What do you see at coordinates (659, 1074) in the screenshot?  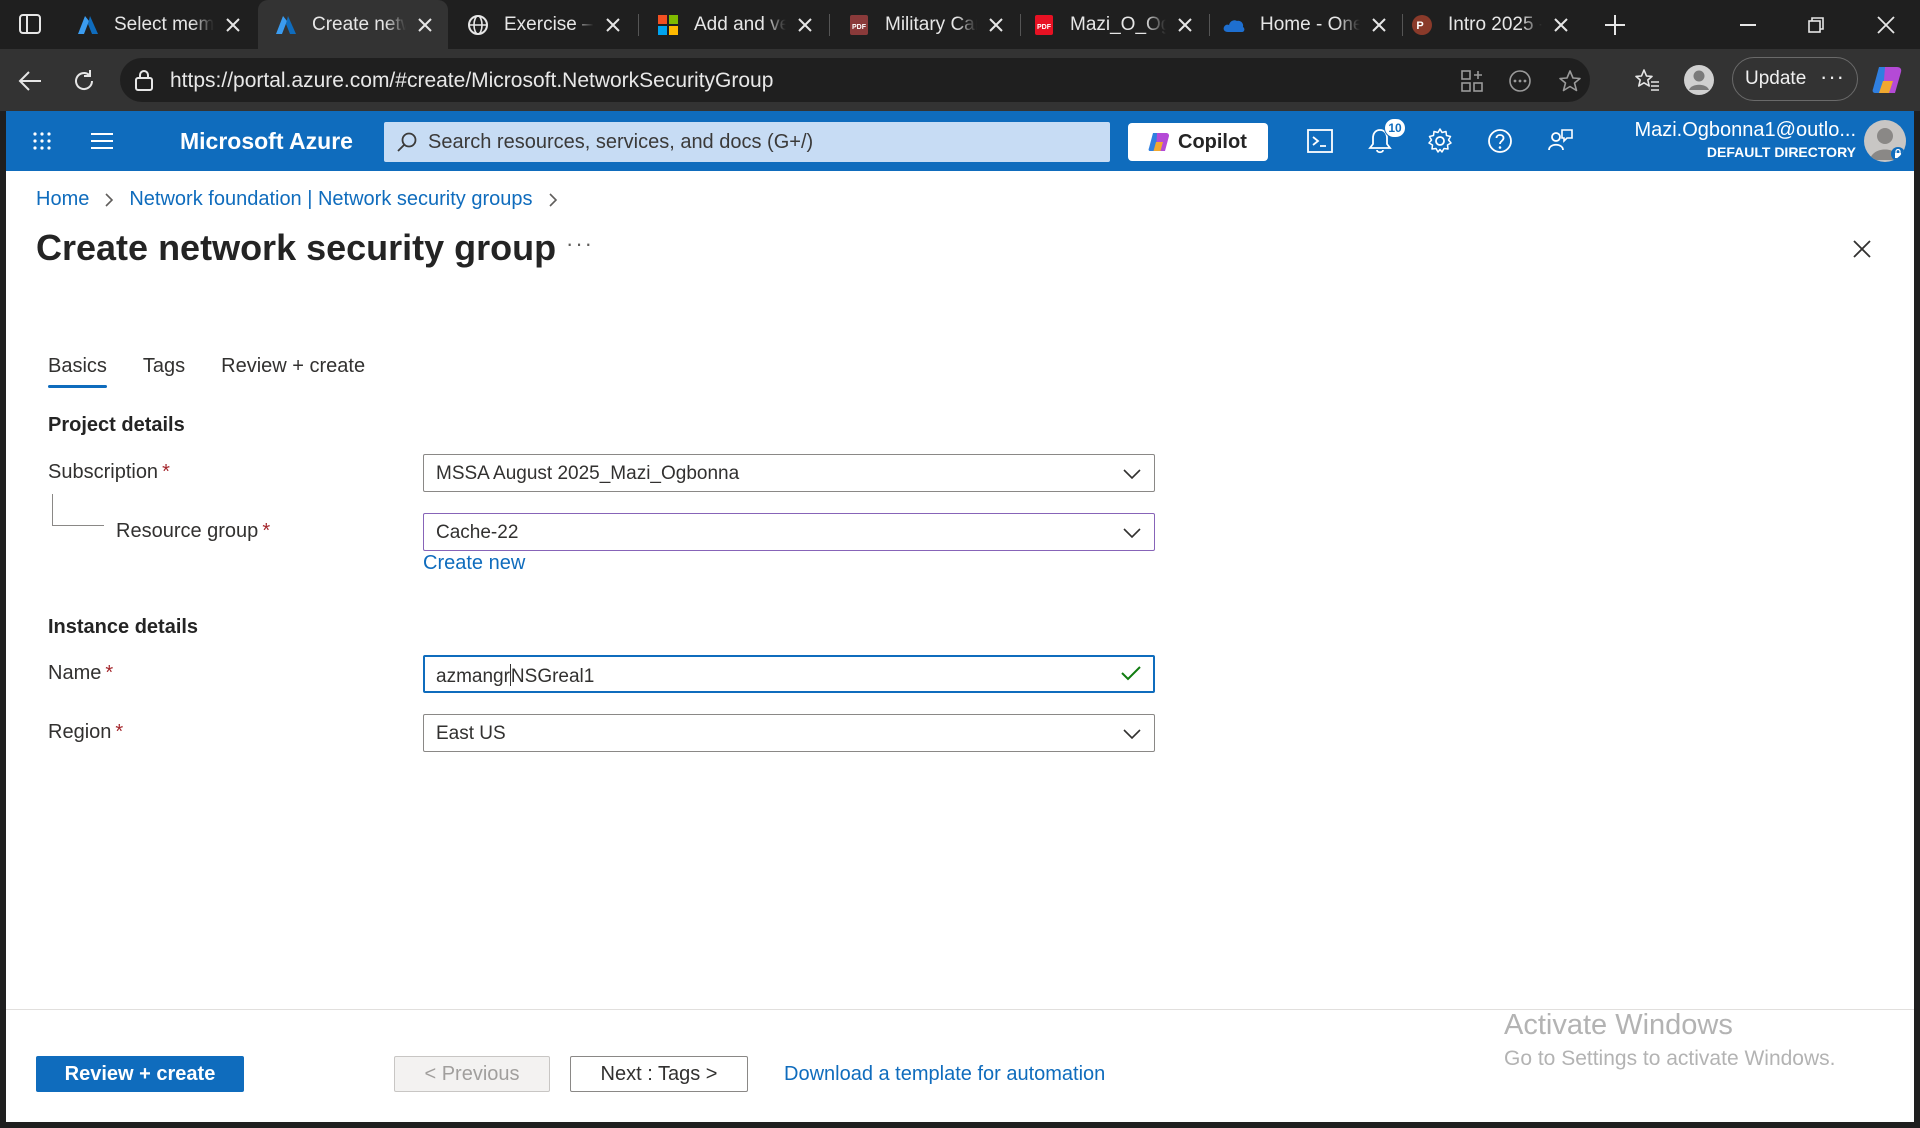 I see `next-tags-button: Next : Tags >` at bounding box center [659, 1074].